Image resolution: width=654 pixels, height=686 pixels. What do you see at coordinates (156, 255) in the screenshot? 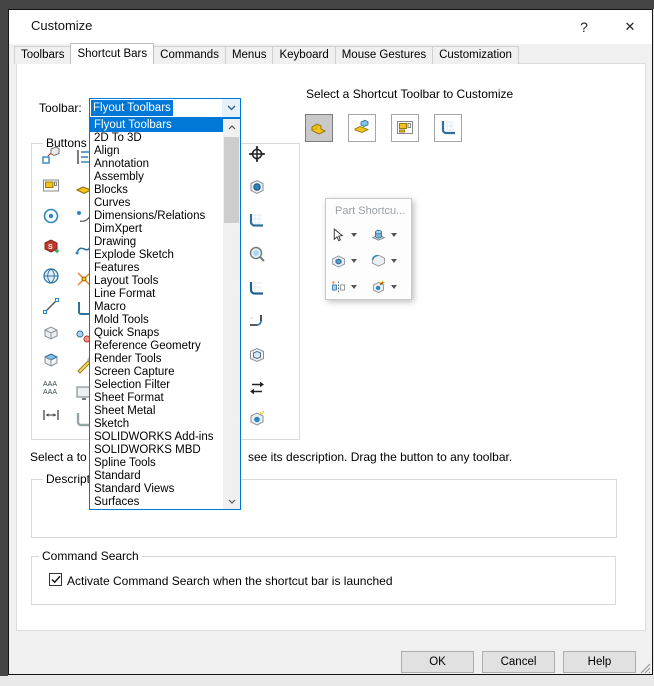
I see `dropdown-item-explode-sketch: Explode Sketch` at bounding box center [156, 255].